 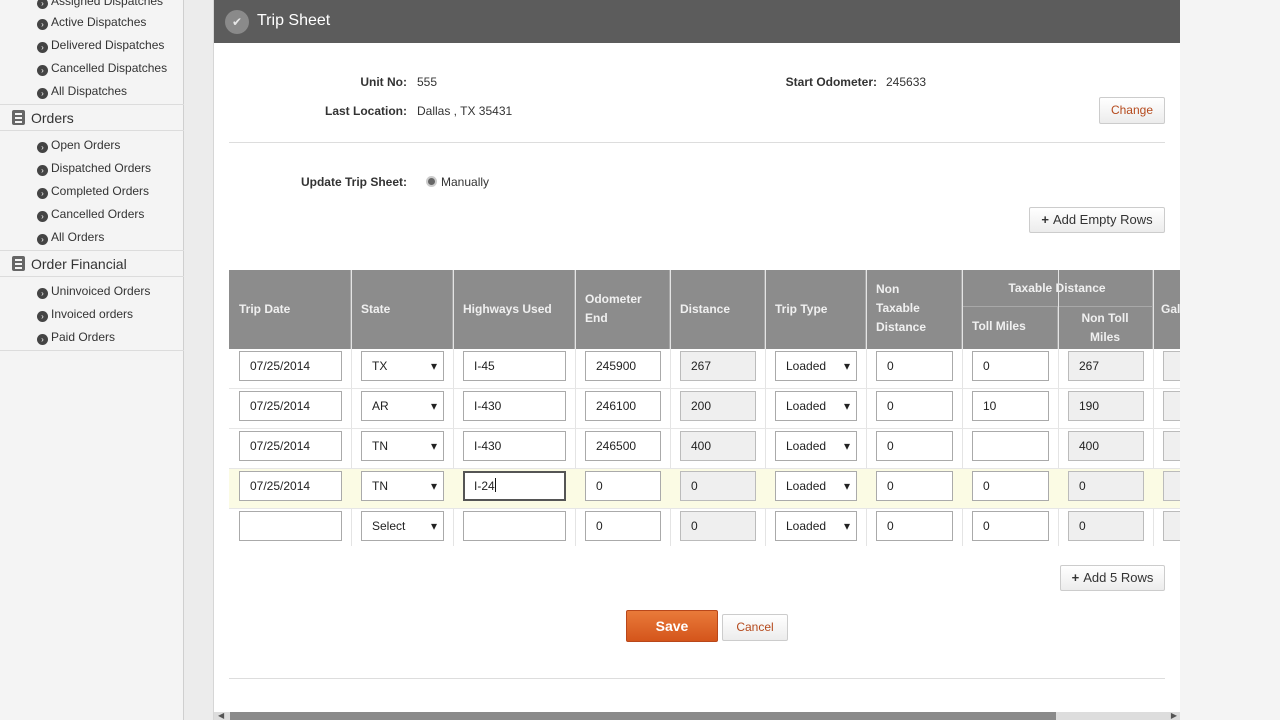 I want to click on save-button: Save, so click(x=672, y=626).